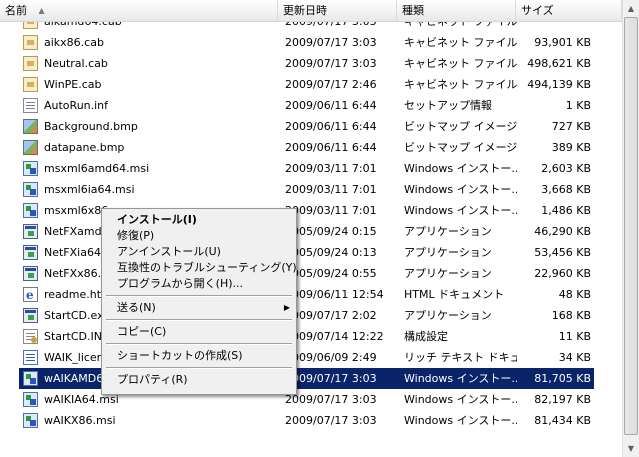  Describe the element at coordinates (426, 336) in the screenshot. I see `file-type: 構成設定` at that location.